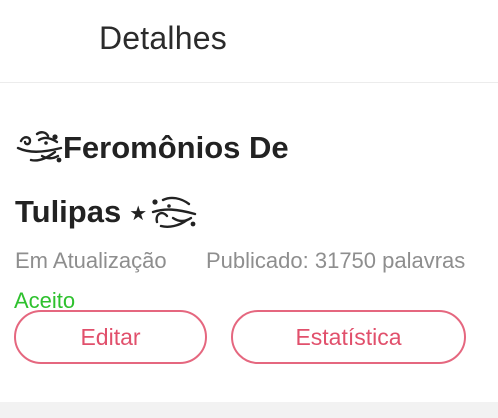 The height and width of the screenshot is (418, 498). I want to click on edit-button: Editar, so click(110, 337).